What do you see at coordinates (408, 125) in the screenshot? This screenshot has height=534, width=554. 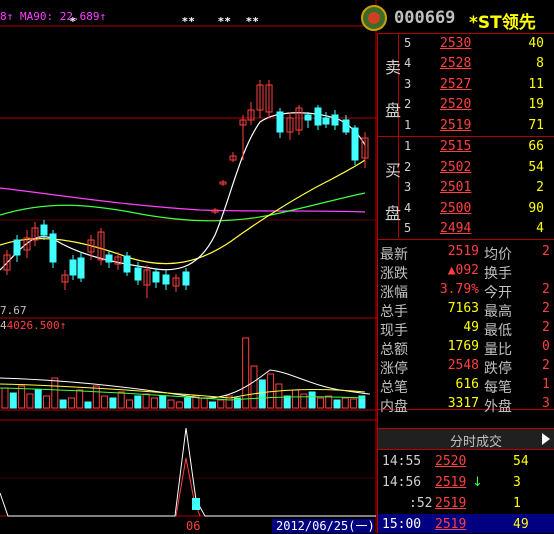 I see `level-label: 1` at bounding box center [408, 125].